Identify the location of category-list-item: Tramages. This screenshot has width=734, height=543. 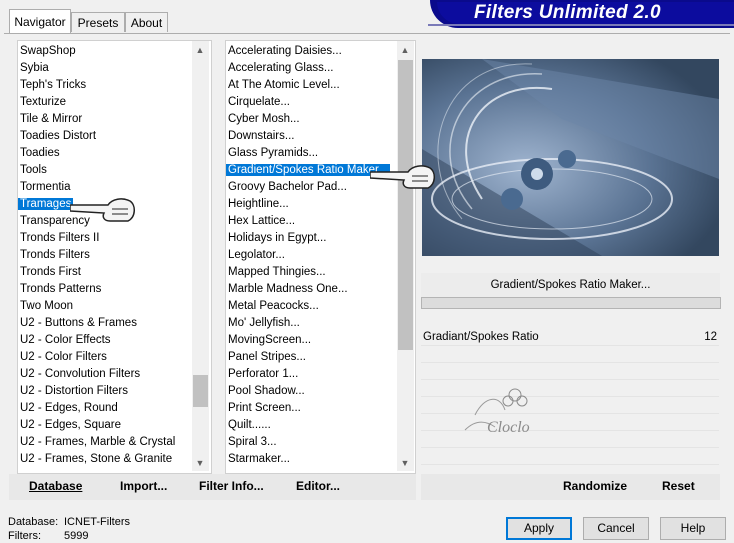
(46, 204).